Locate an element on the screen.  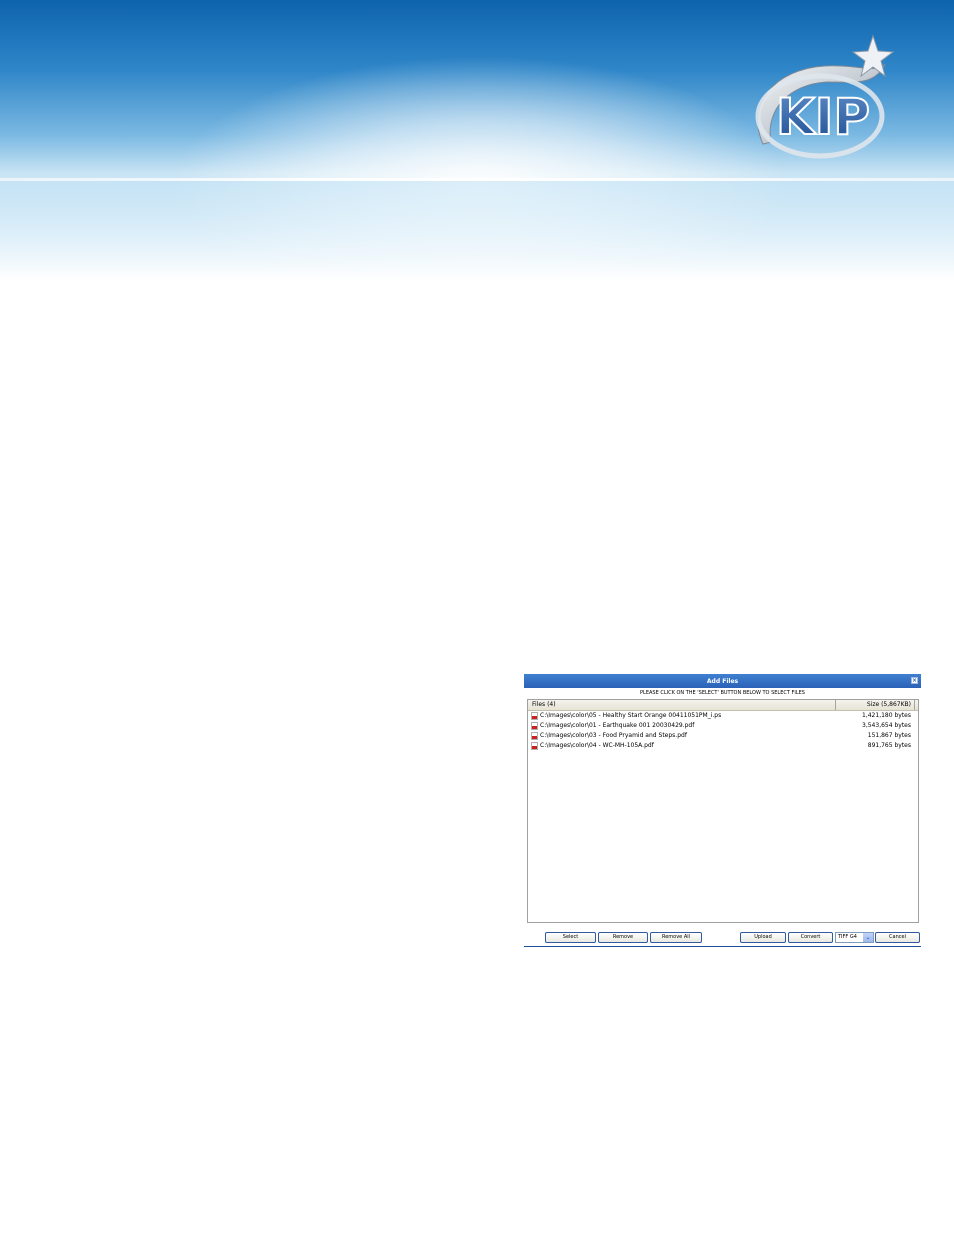
banner-lower-fade is located at coordinates (477, 230).